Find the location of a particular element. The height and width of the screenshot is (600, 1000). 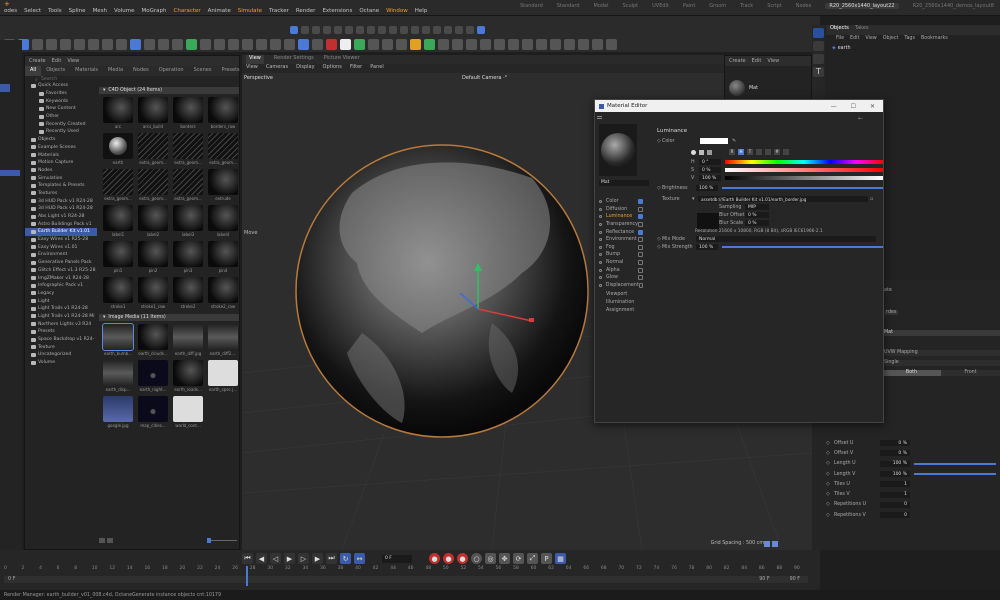

saturation-slider is located at coordinates (804, 170).